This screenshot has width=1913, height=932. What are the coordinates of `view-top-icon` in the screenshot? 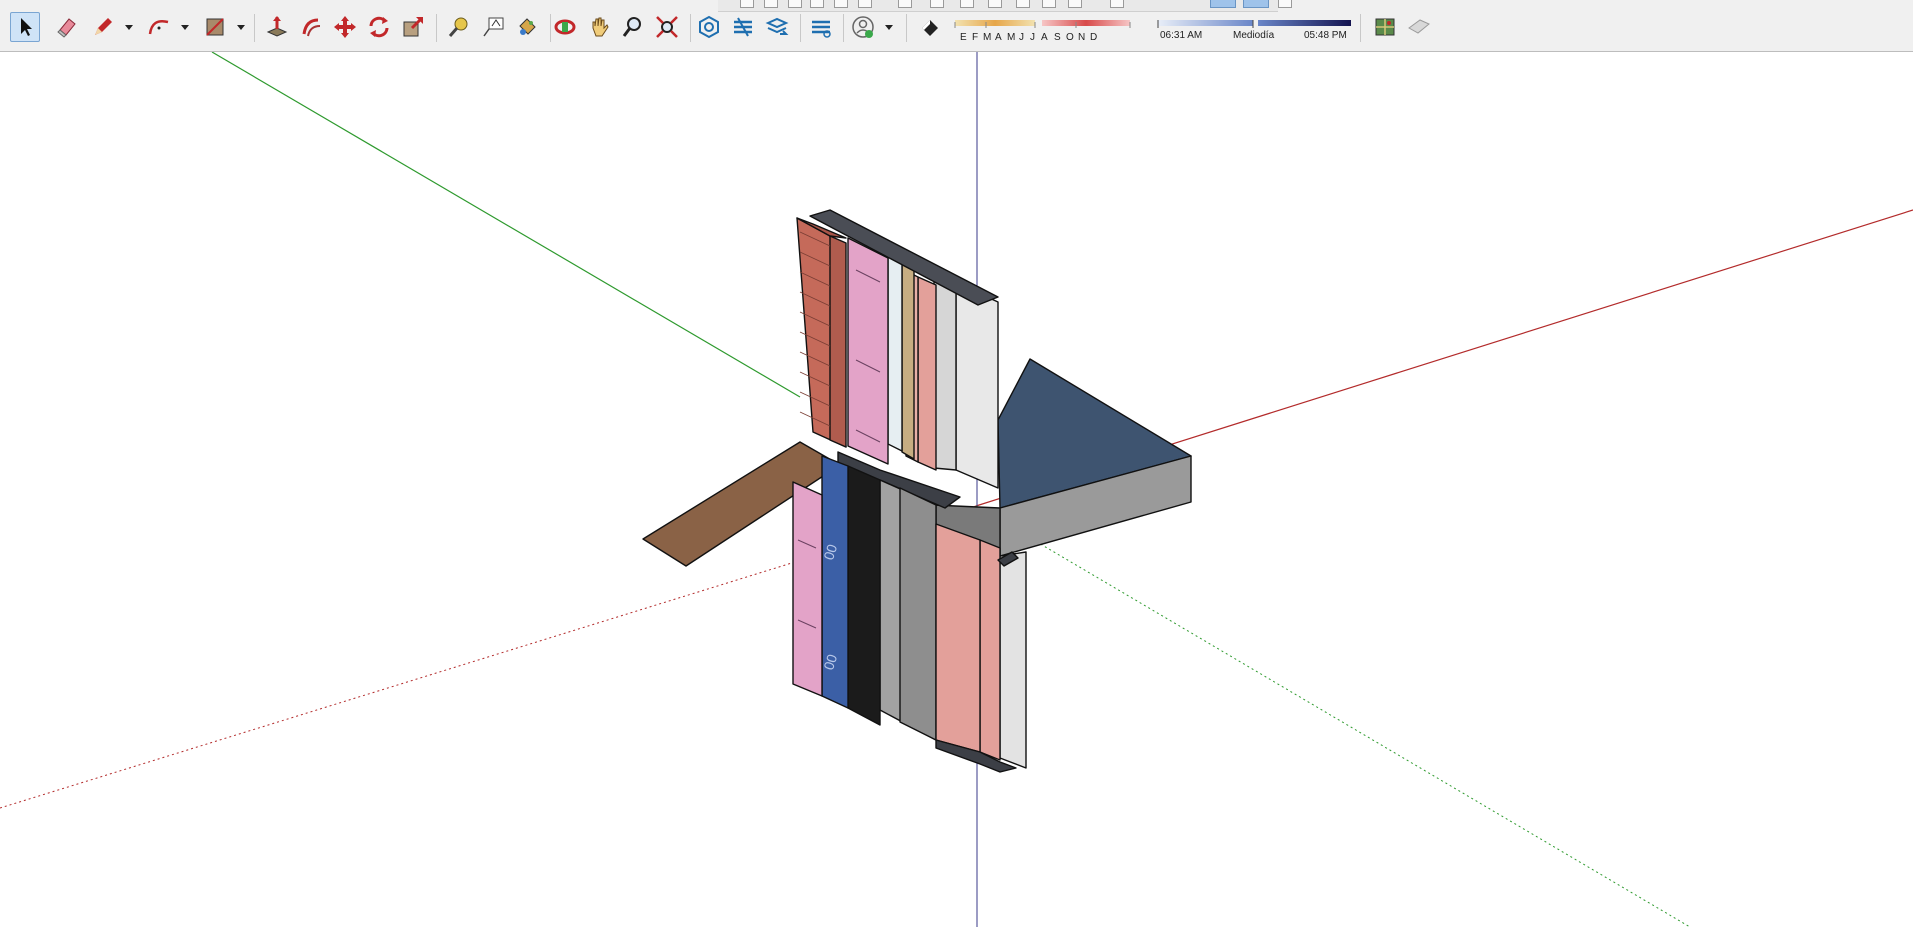 It's located at (771, 4).